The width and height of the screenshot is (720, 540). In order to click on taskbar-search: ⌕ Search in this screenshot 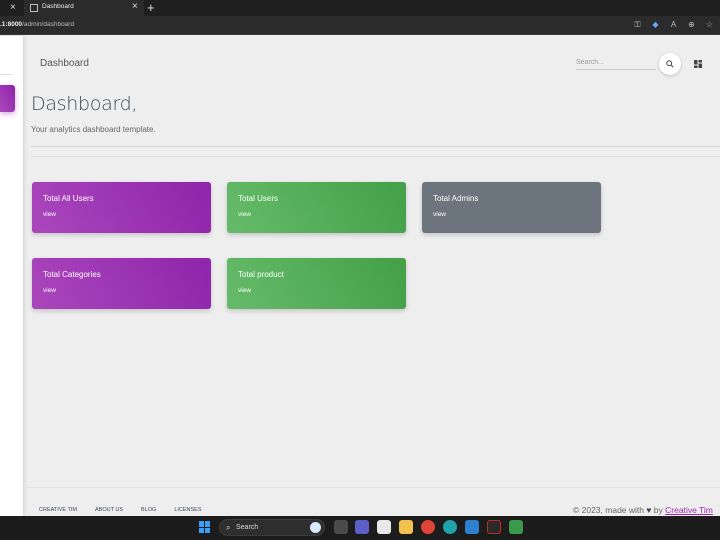, I will do `click(272, 527)`.